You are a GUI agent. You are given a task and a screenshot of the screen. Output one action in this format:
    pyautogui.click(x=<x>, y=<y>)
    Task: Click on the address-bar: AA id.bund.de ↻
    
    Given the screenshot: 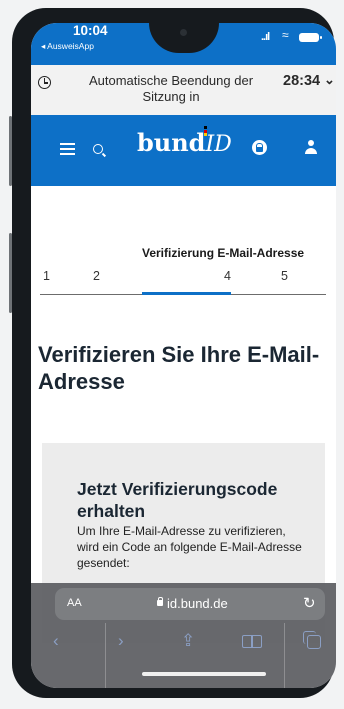 What is the action you would take?
    pyautogui.click(x=190, y=604)
    